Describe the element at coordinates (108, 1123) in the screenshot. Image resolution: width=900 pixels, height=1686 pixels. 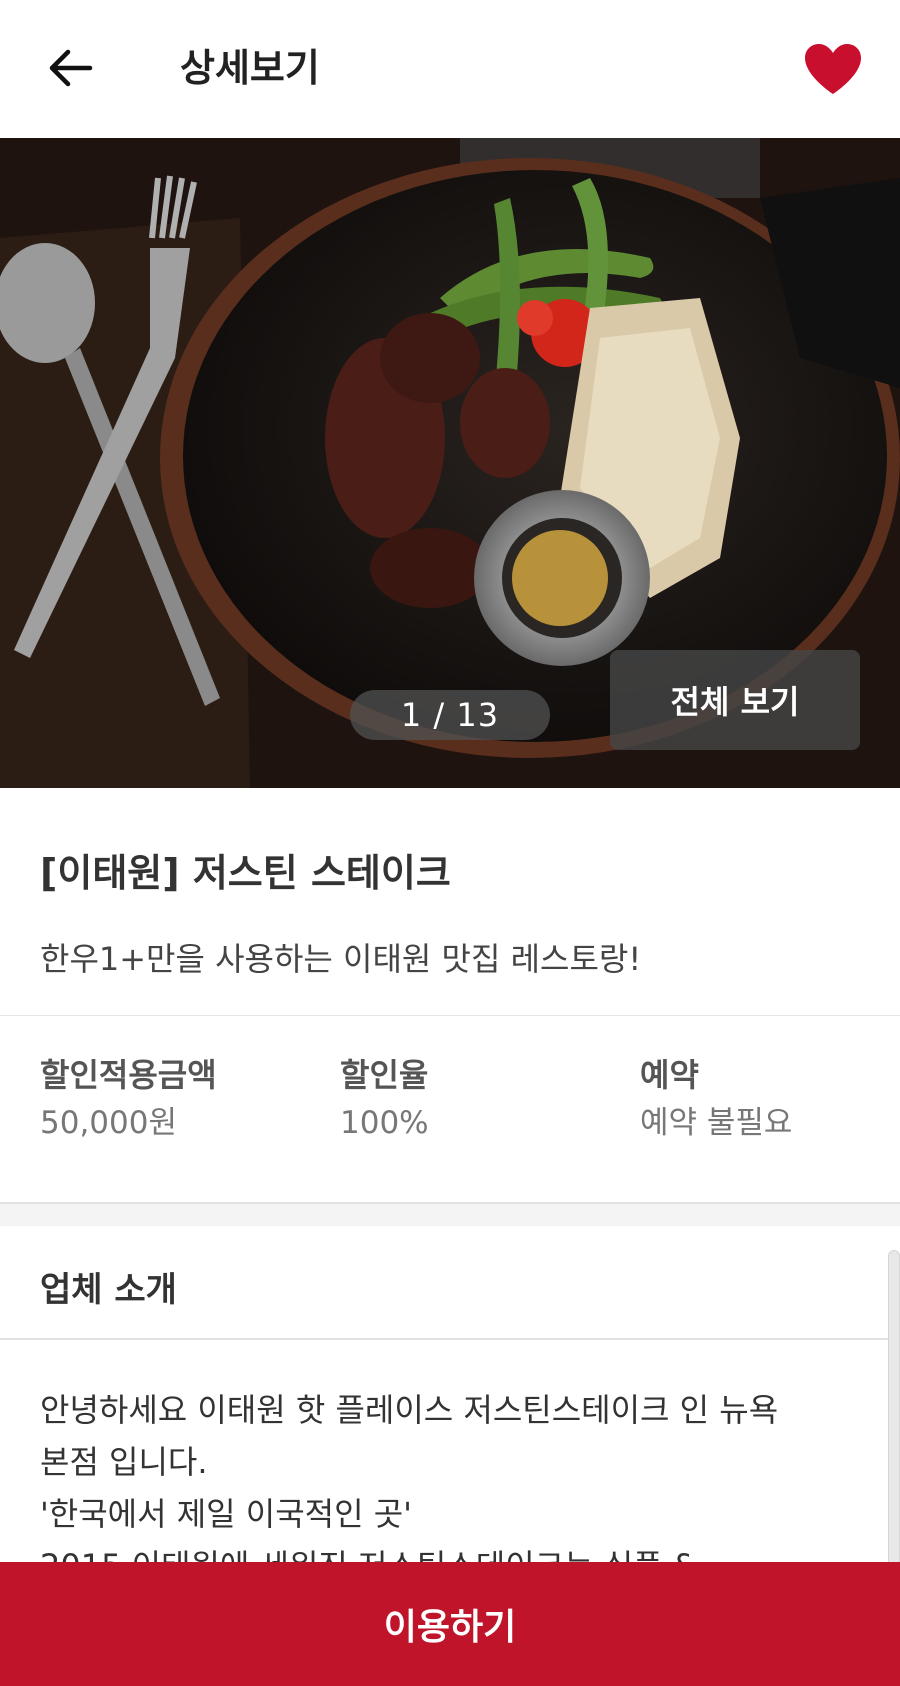
I see `info-value: 50,000원` at that location.